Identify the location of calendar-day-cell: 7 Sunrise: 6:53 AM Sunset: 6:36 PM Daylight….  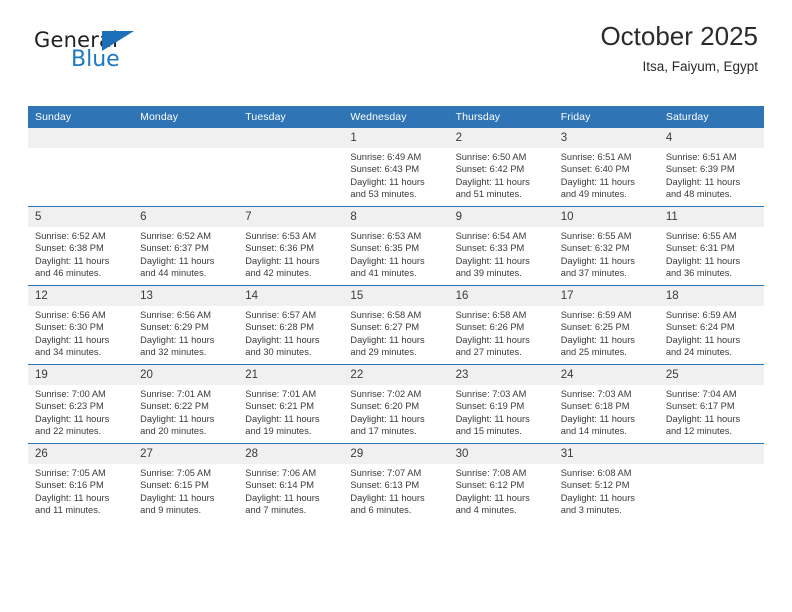
(291, 246).